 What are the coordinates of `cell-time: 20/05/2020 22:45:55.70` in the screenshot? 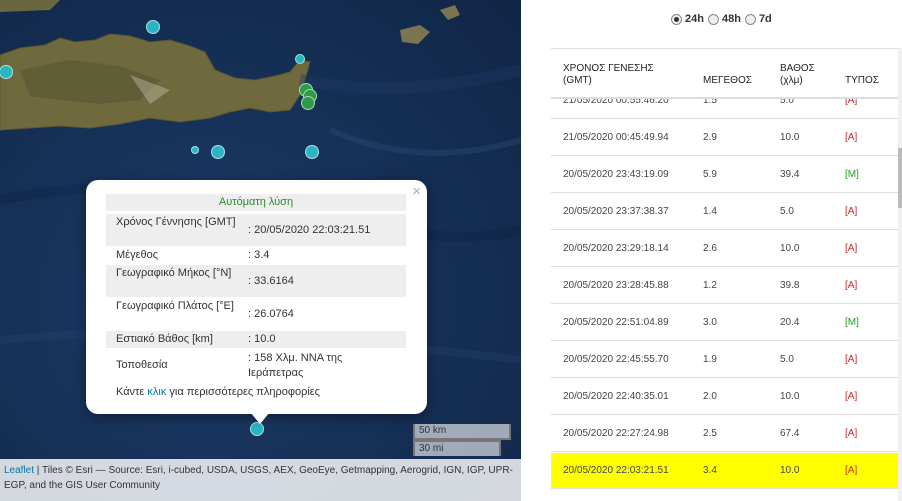 It's located at (616, 359).